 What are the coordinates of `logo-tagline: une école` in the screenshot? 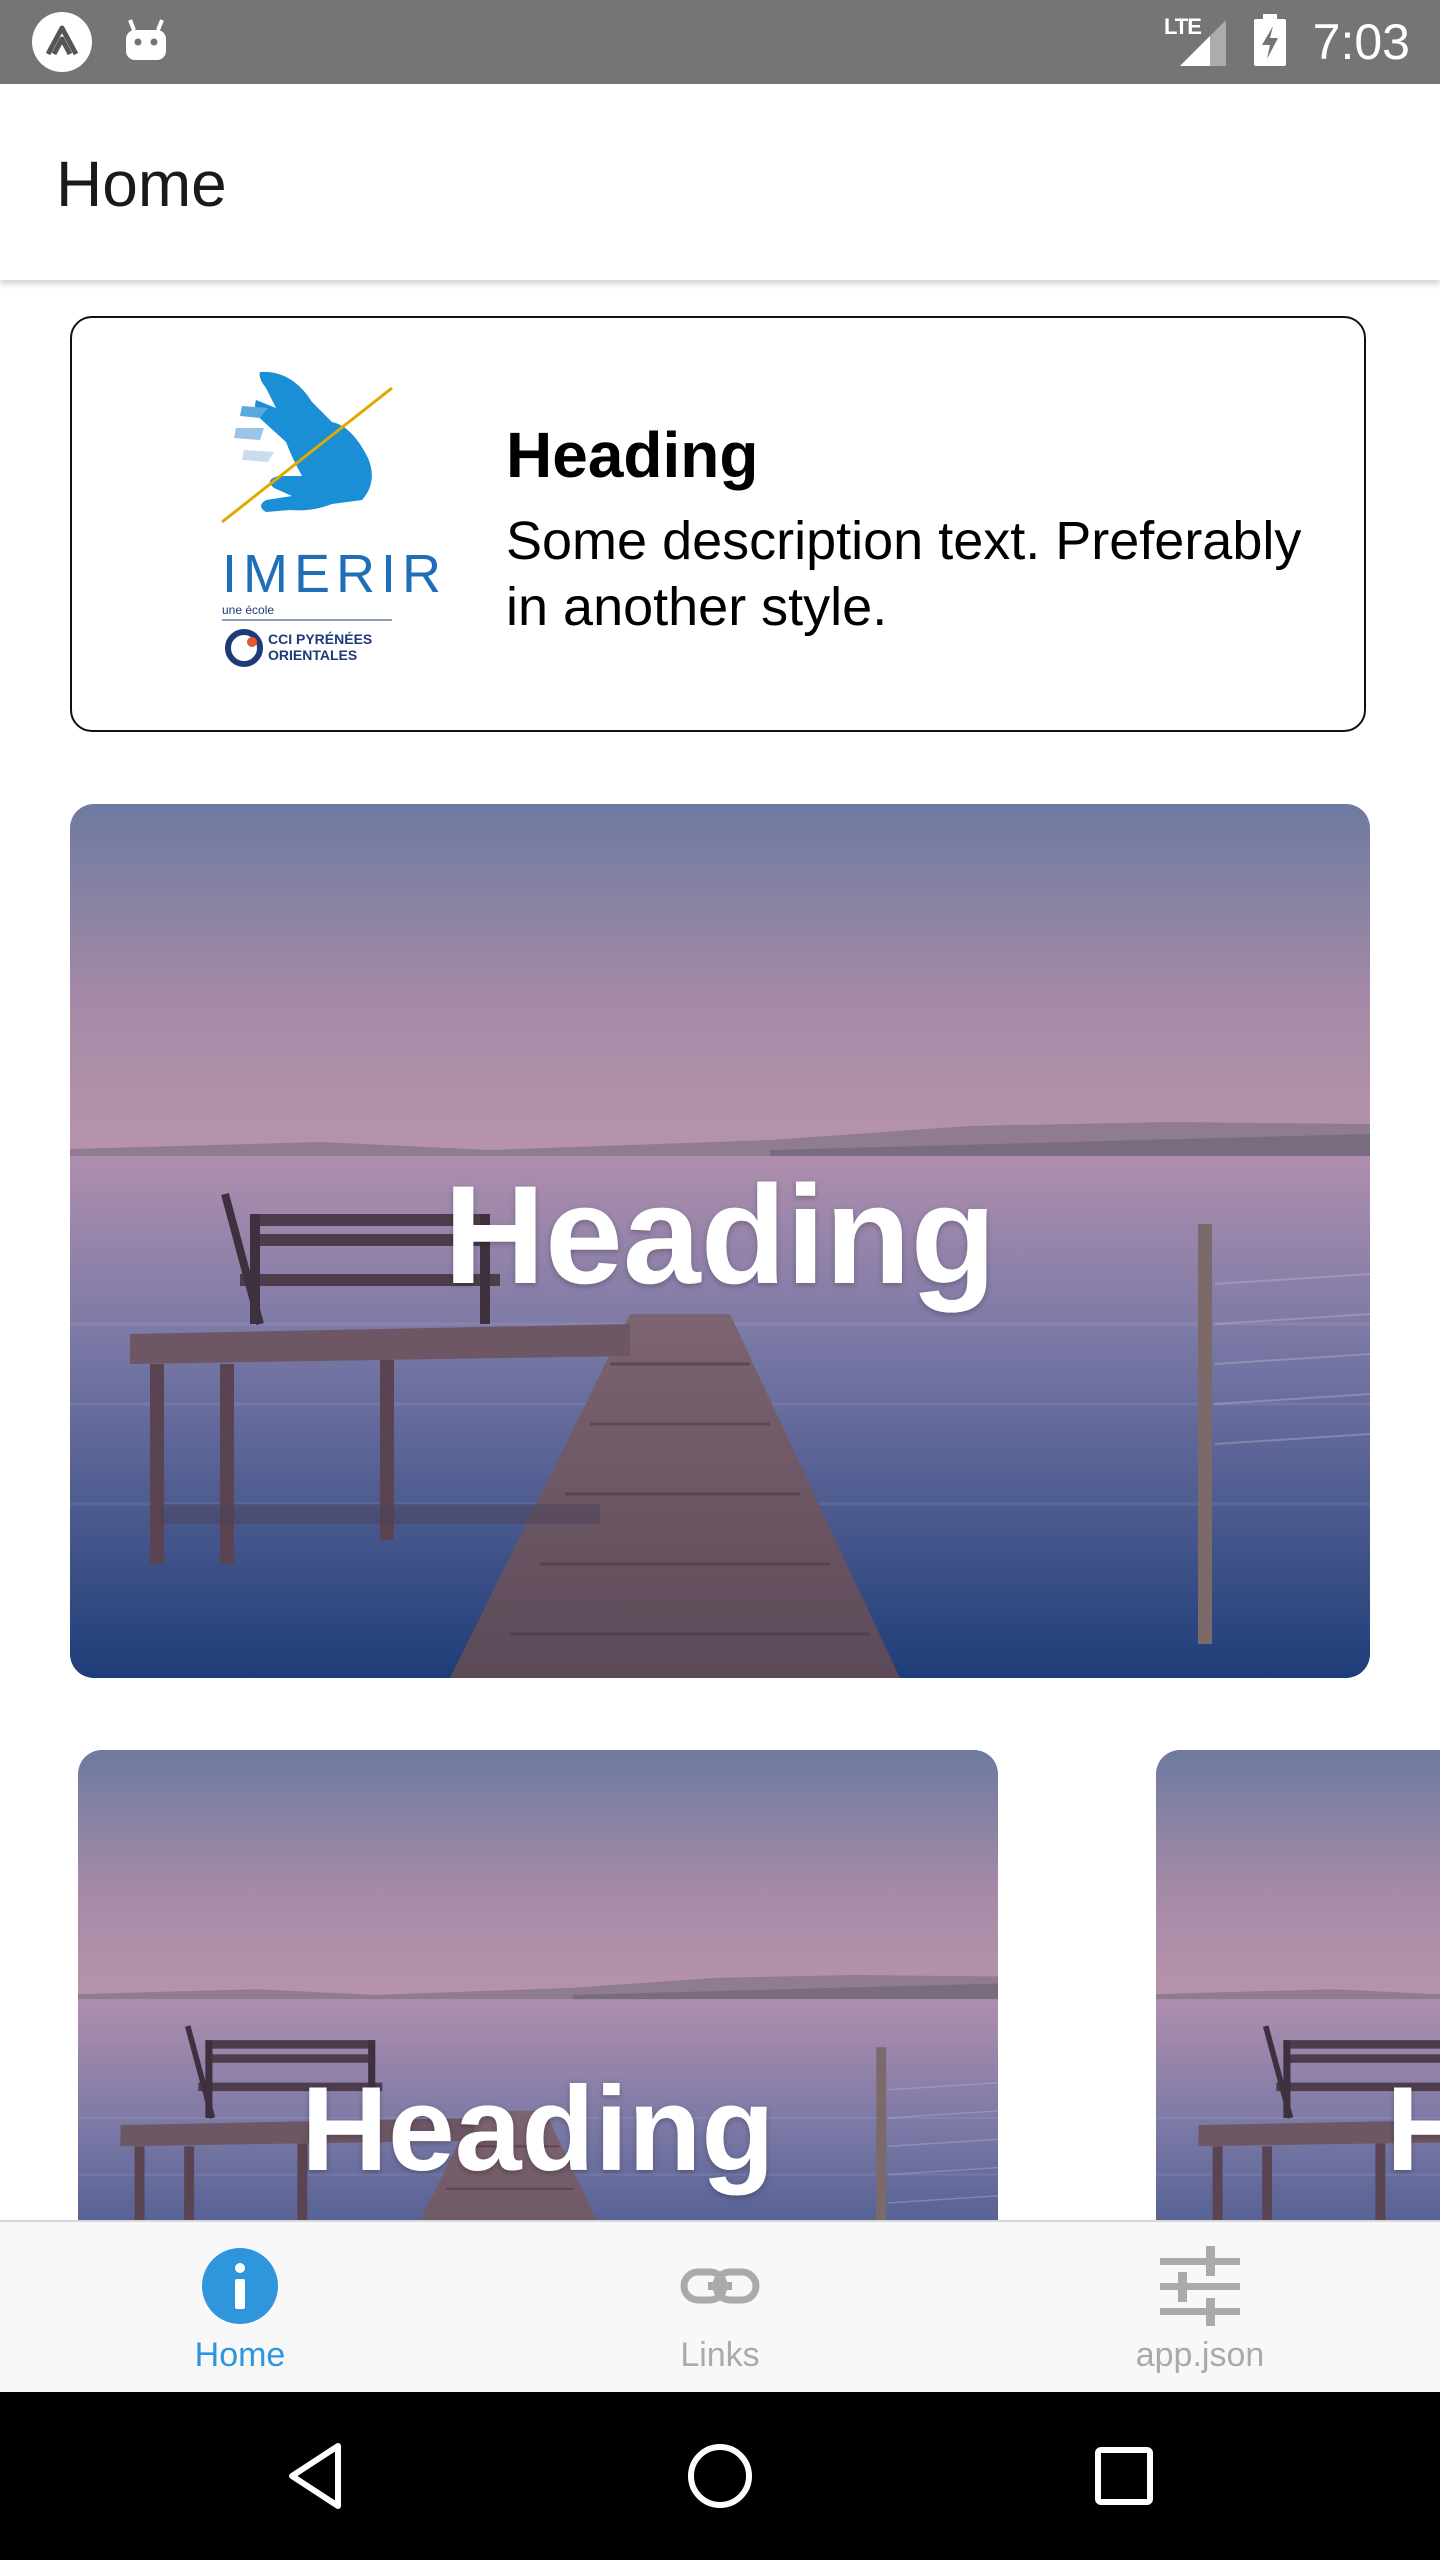 It's located at (248, 610).